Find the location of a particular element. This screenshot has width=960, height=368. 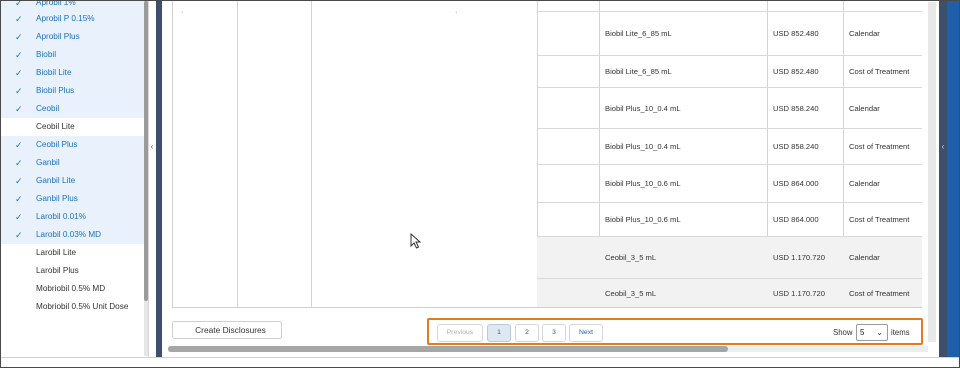

filter-item: Larobil Plus is located at coordinates (74, 271).